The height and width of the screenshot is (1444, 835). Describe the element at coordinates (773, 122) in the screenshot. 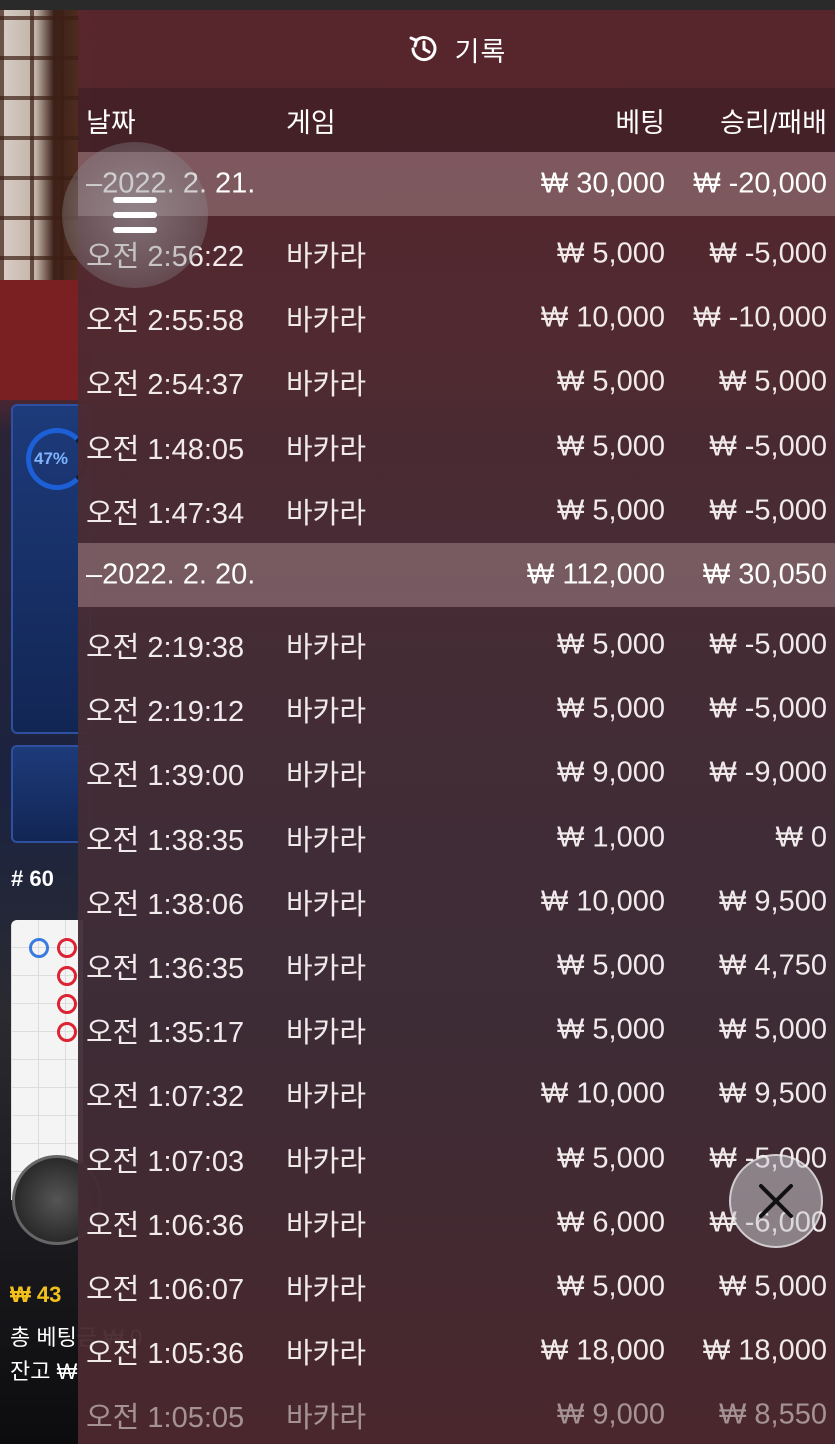

I see `header-win-loss: 승리/패배` at that location.